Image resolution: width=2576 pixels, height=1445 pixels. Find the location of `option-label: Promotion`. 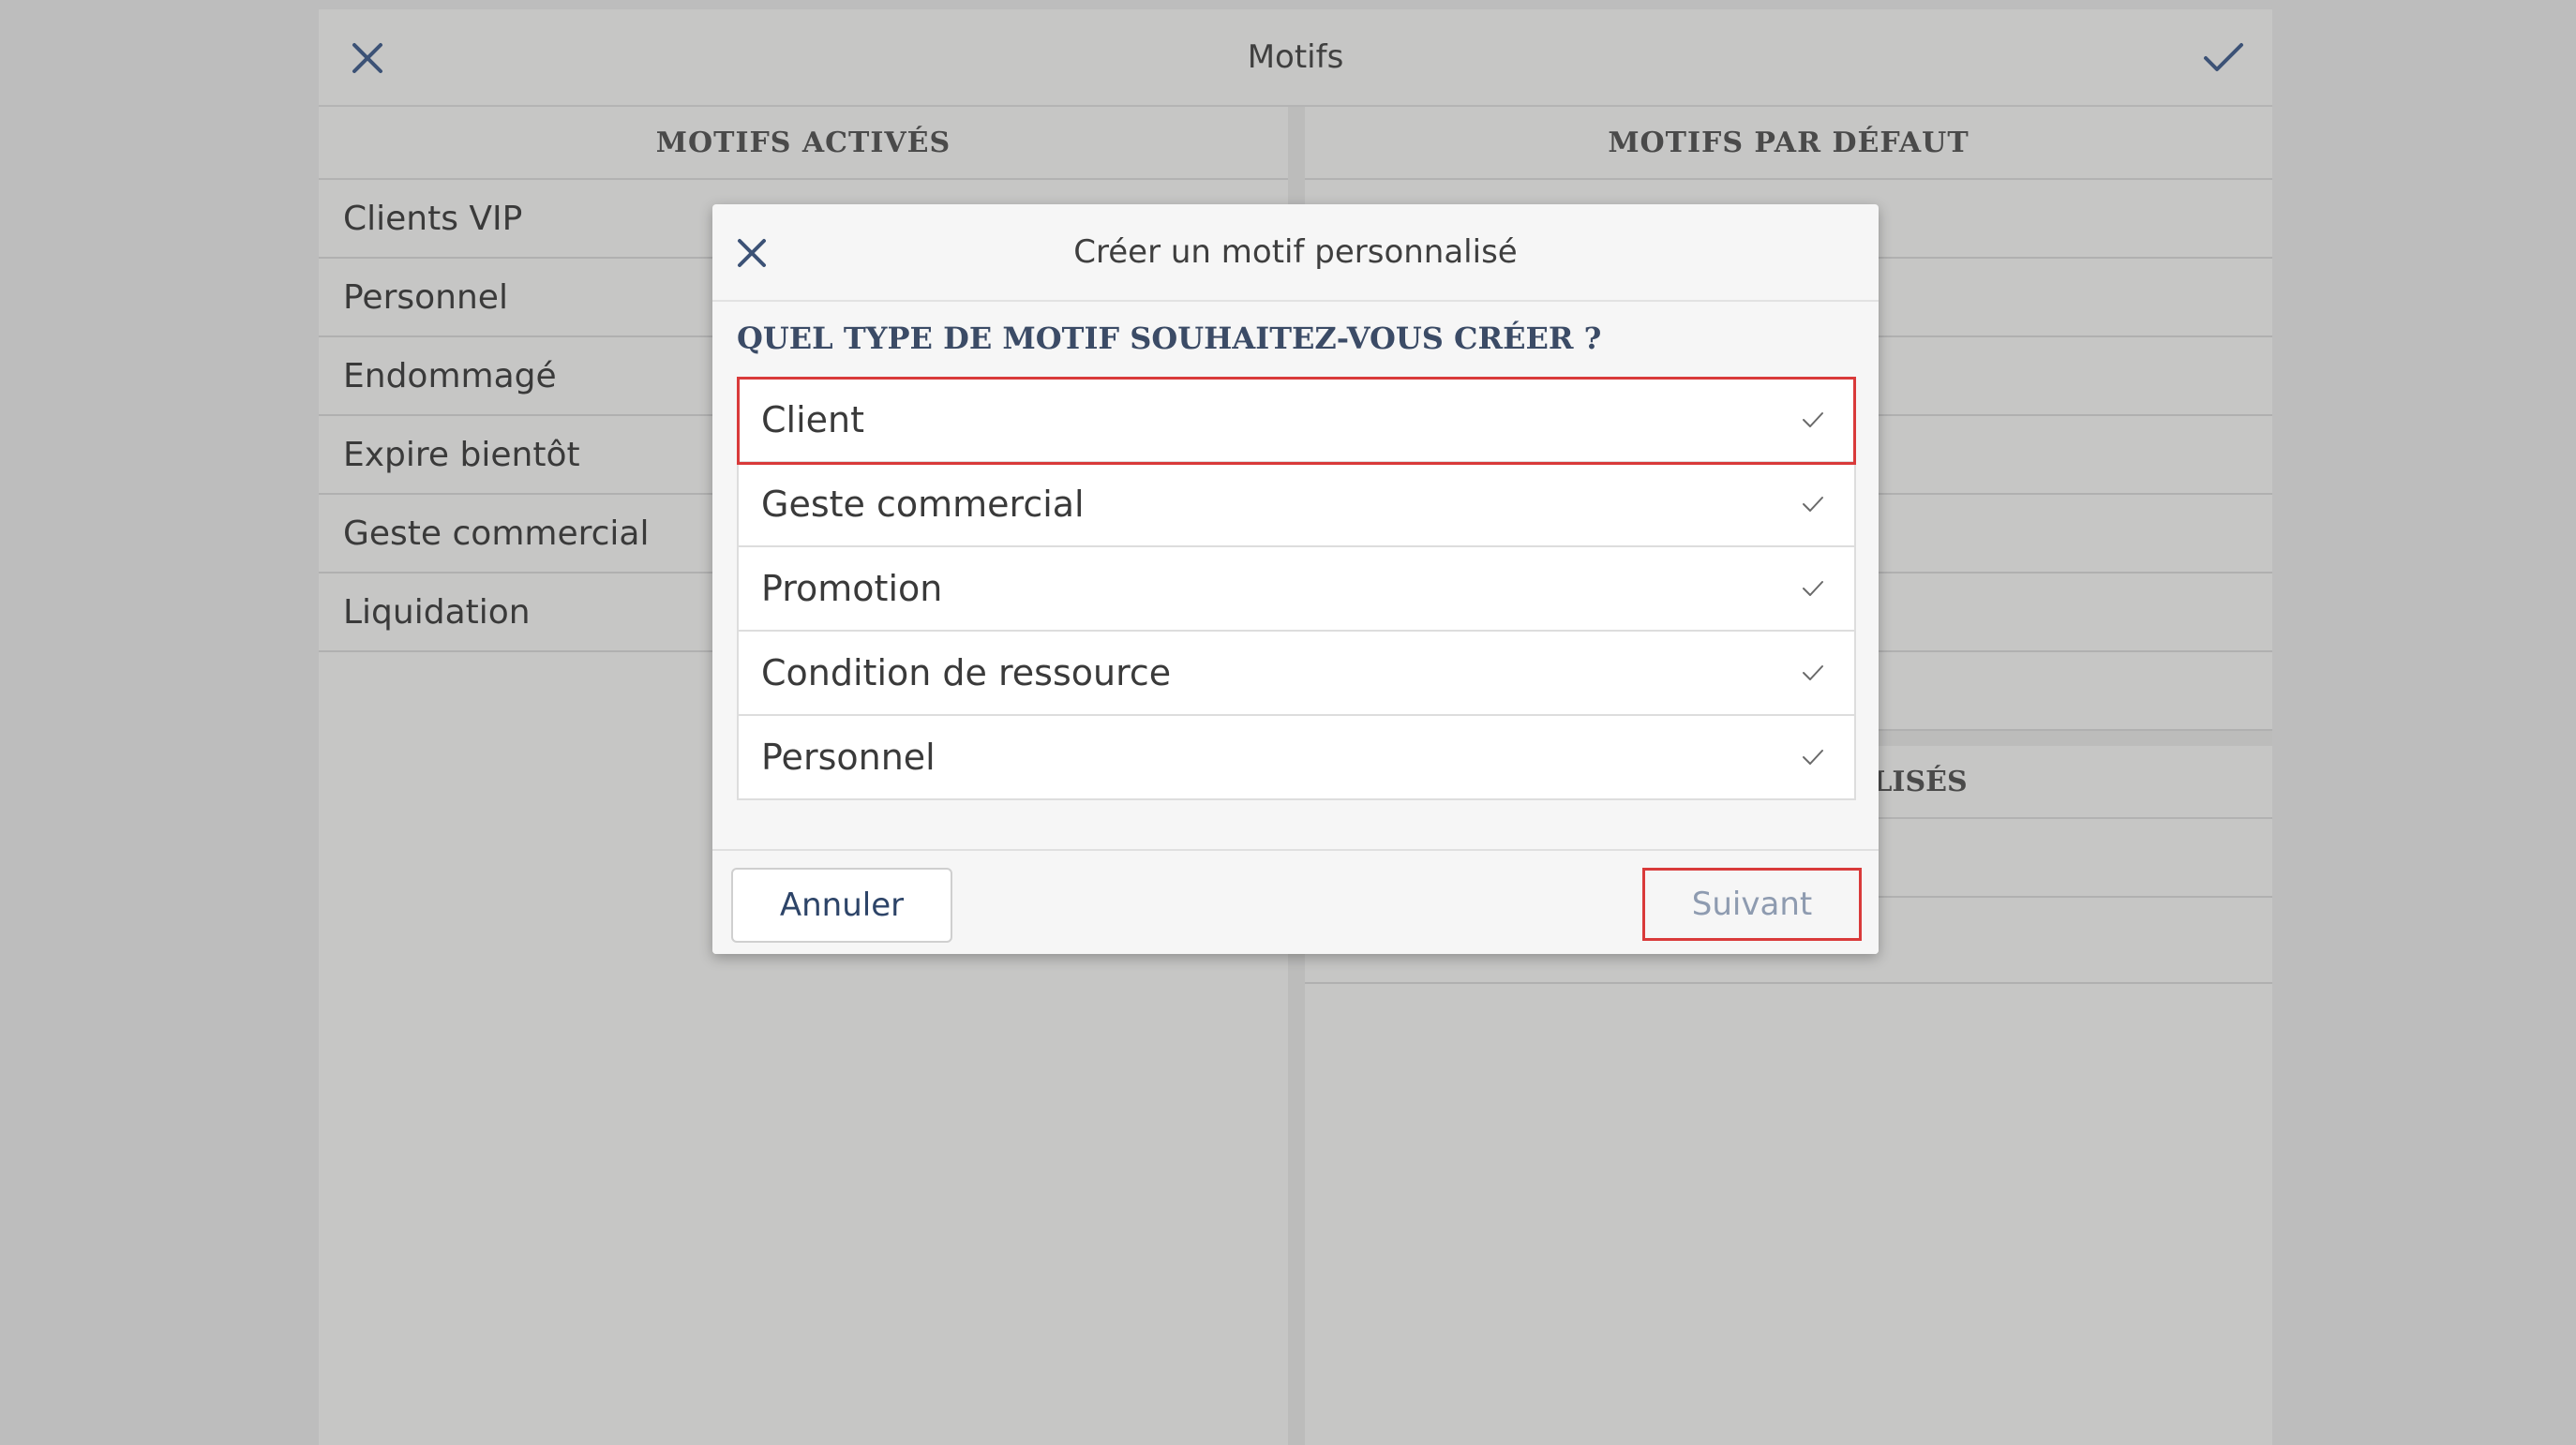

option-label: Promotion is located at coordinates (852, 588).